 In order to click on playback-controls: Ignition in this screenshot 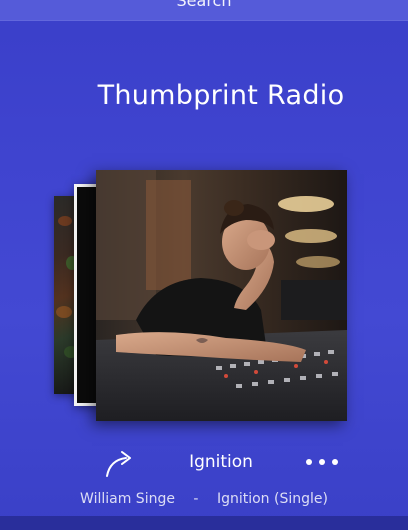, I will do `click(204, 462)`.